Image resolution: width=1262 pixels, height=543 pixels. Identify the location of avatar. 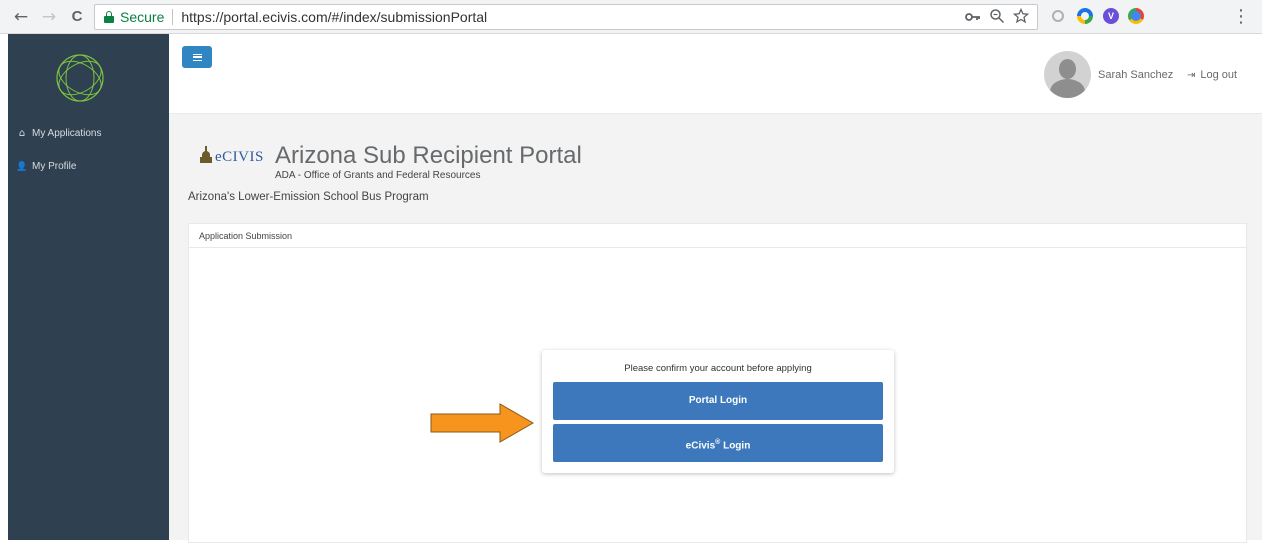
(1067, 74).